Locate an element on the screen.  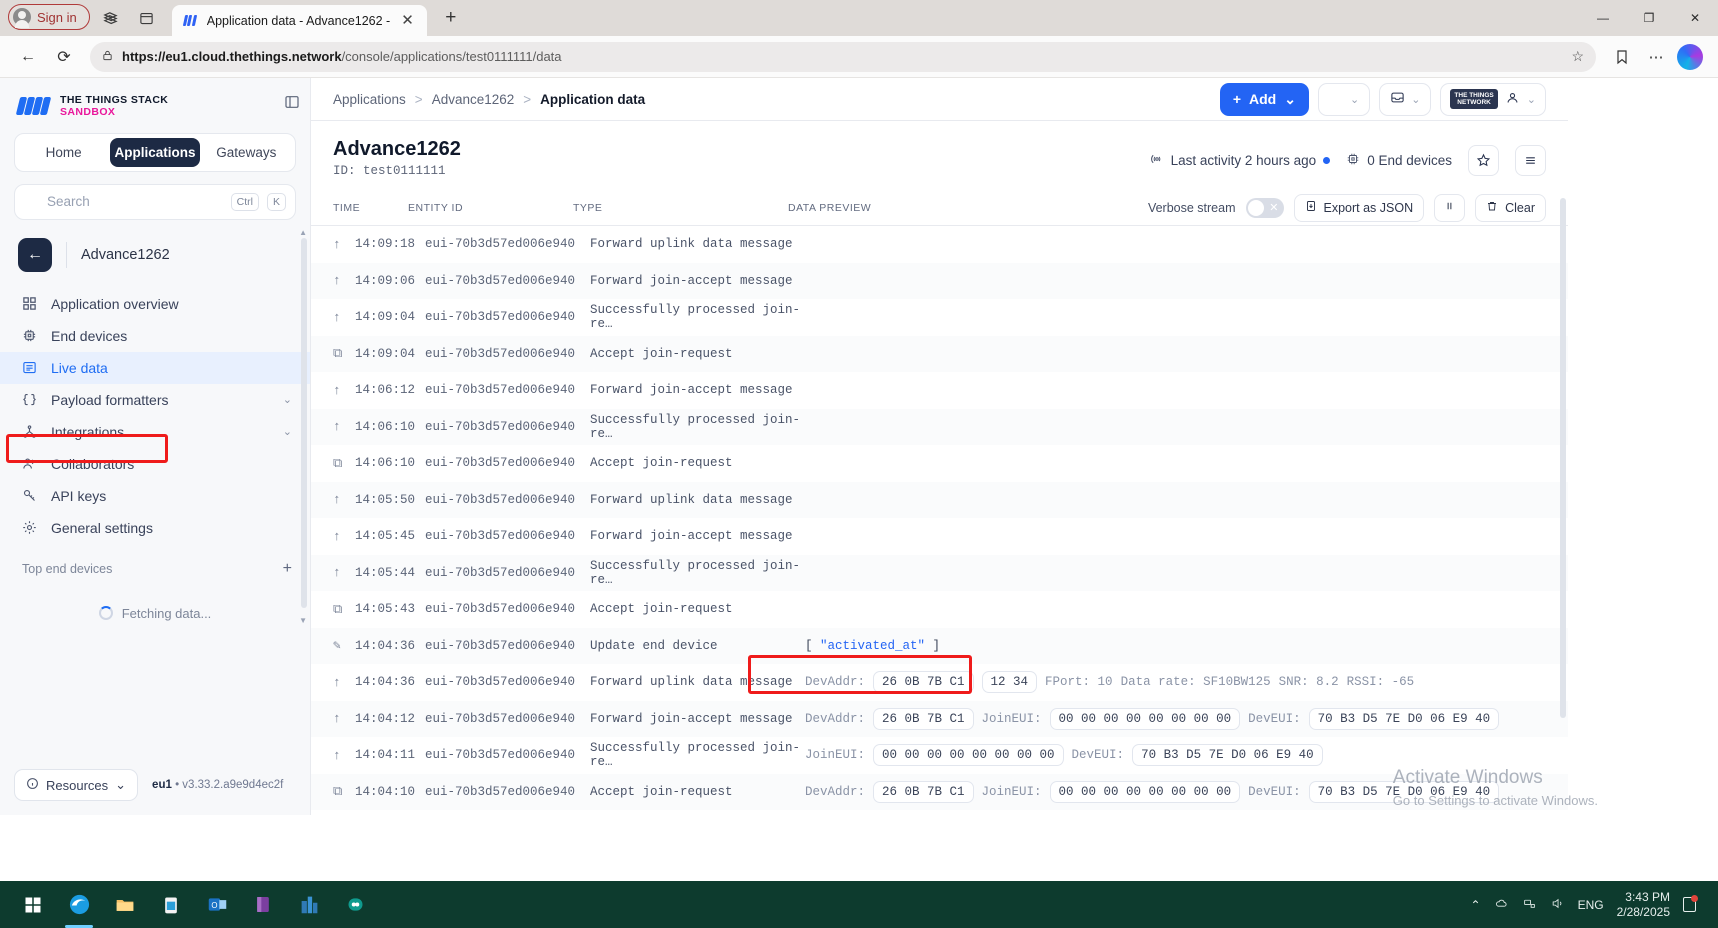
tab-home: Home is located at coordinates (63, 152).